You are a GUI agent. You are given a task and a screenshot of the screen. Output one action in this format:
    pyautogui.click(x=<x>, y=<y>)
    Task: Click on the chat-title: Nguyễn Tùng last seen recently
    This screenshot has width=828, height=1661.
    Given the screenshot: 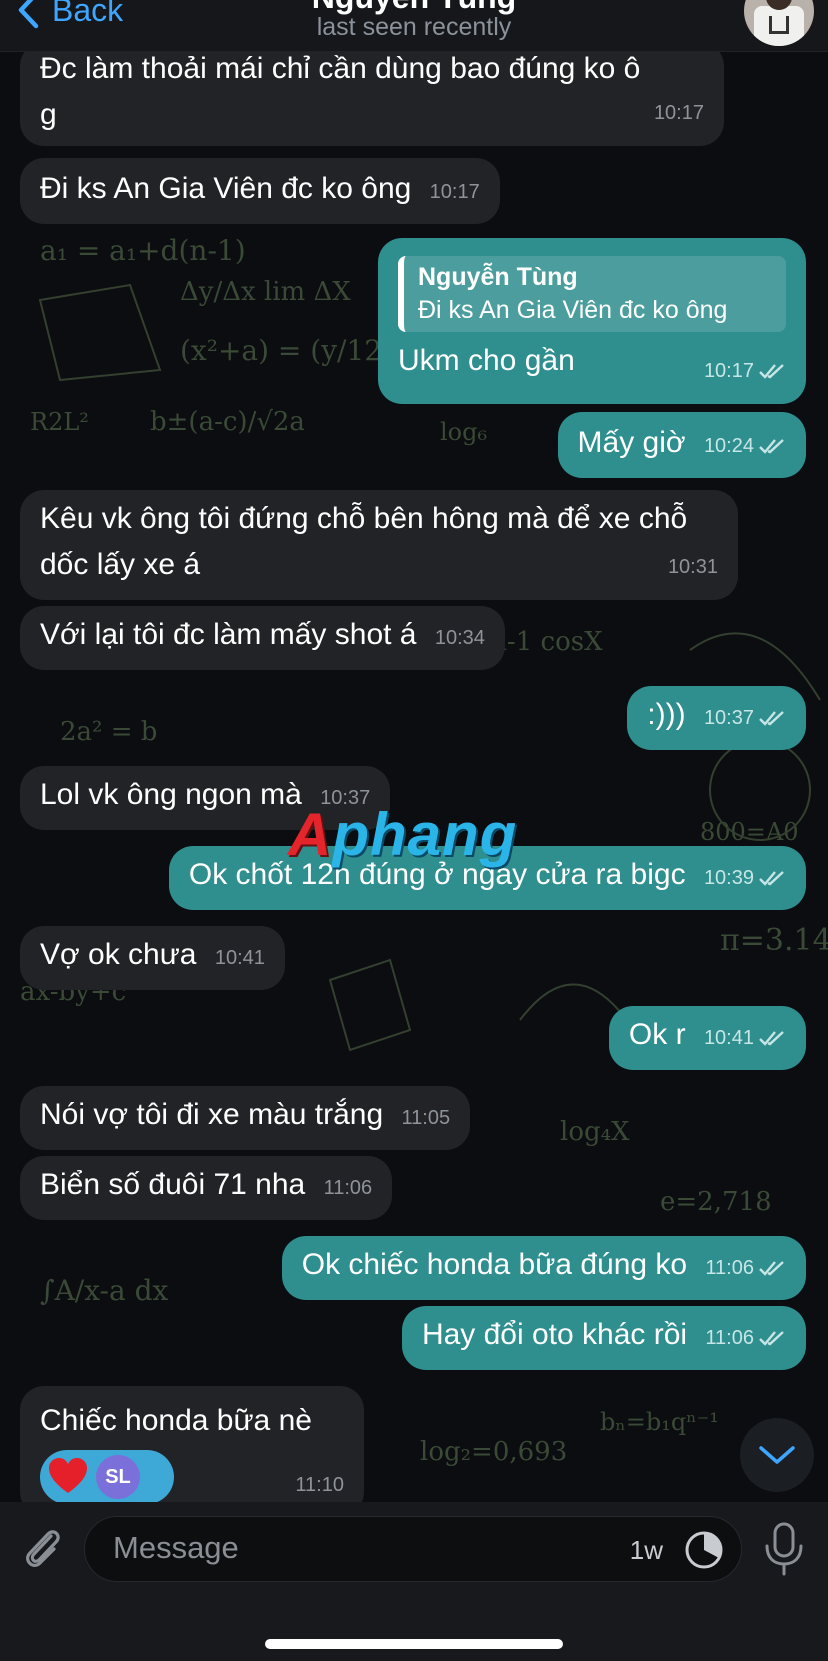 What is the action you would take?
    pyautogui.click(x=414, y=21)
    